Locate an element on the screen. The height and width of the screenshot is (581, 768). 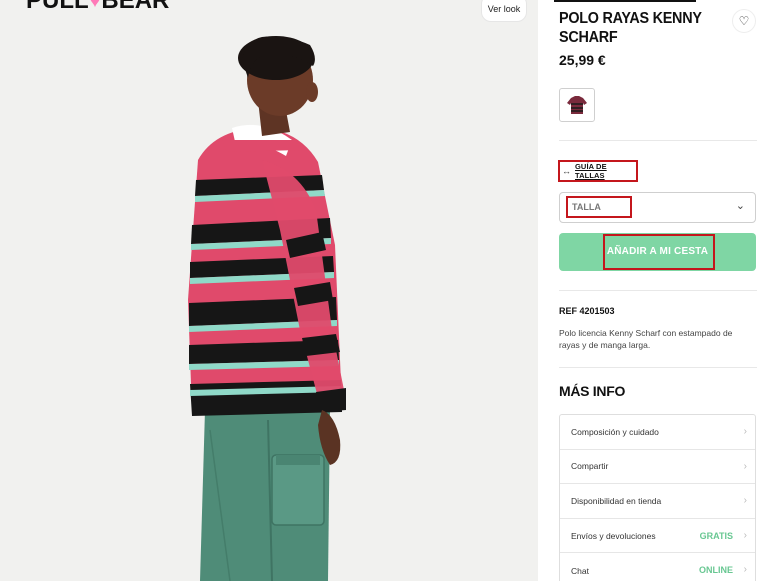
accordion-composition: Composición y cuidado › is located at coordinates (657, 432).